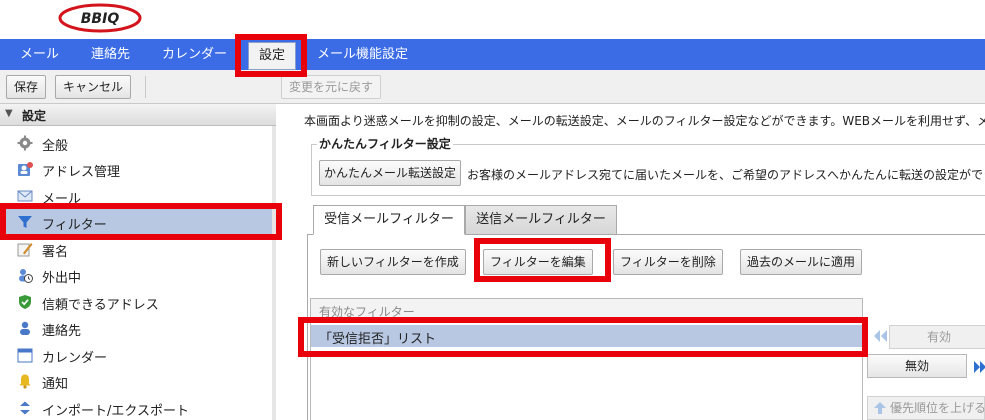  I want to click on clock-person-icon, so click(26, 276).